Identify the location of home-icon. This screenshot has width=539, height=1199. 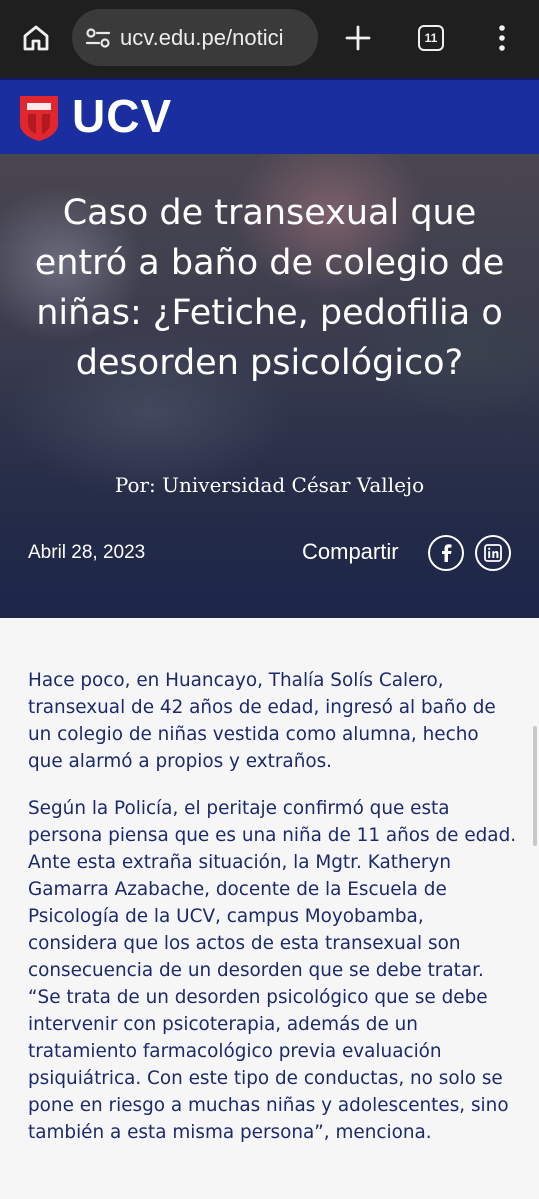
(36, 38).